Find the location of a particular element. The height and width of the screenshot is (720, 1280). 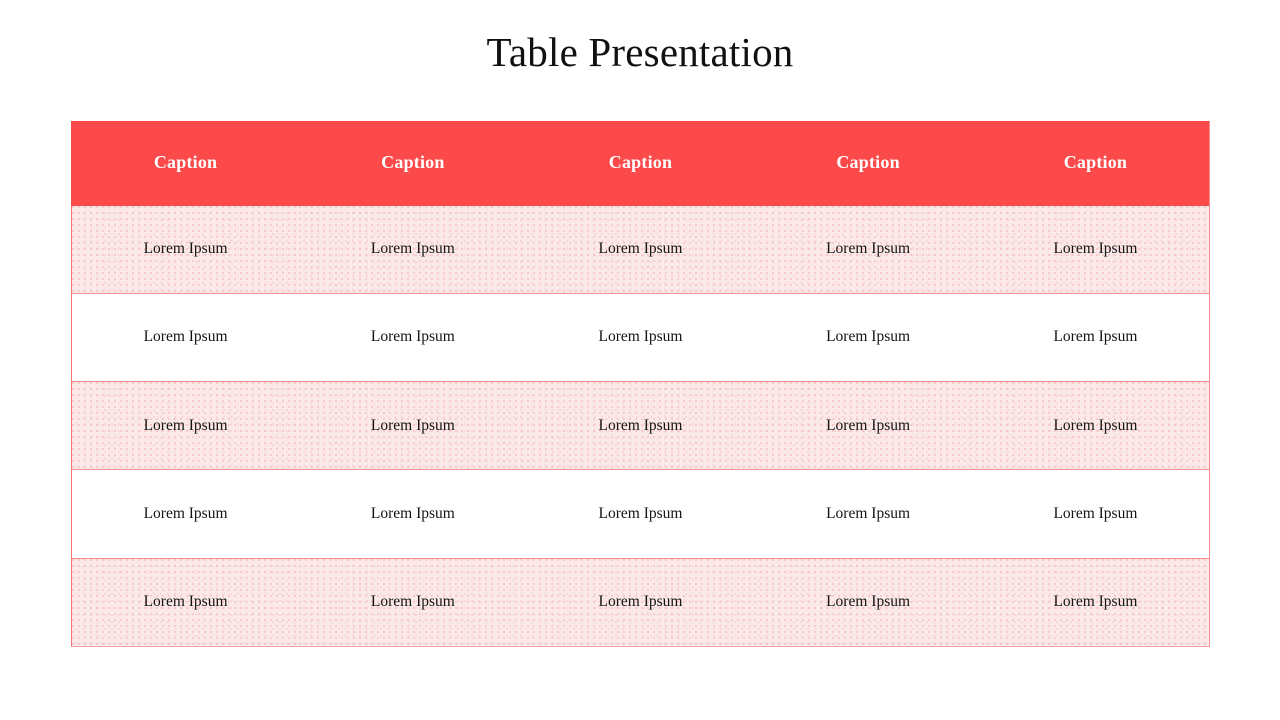

page-title: Table Presentation is located at coordinates (640, 52).